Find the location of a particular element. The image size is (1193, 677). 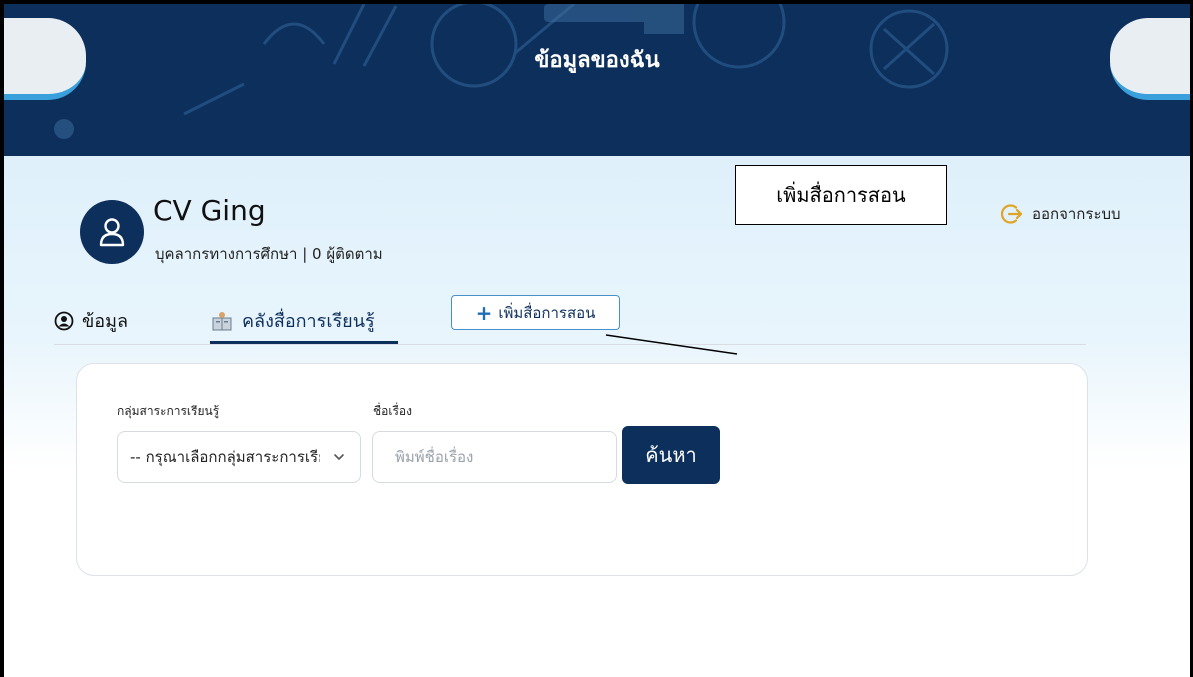

avatar is located at coordinates (112, 232).